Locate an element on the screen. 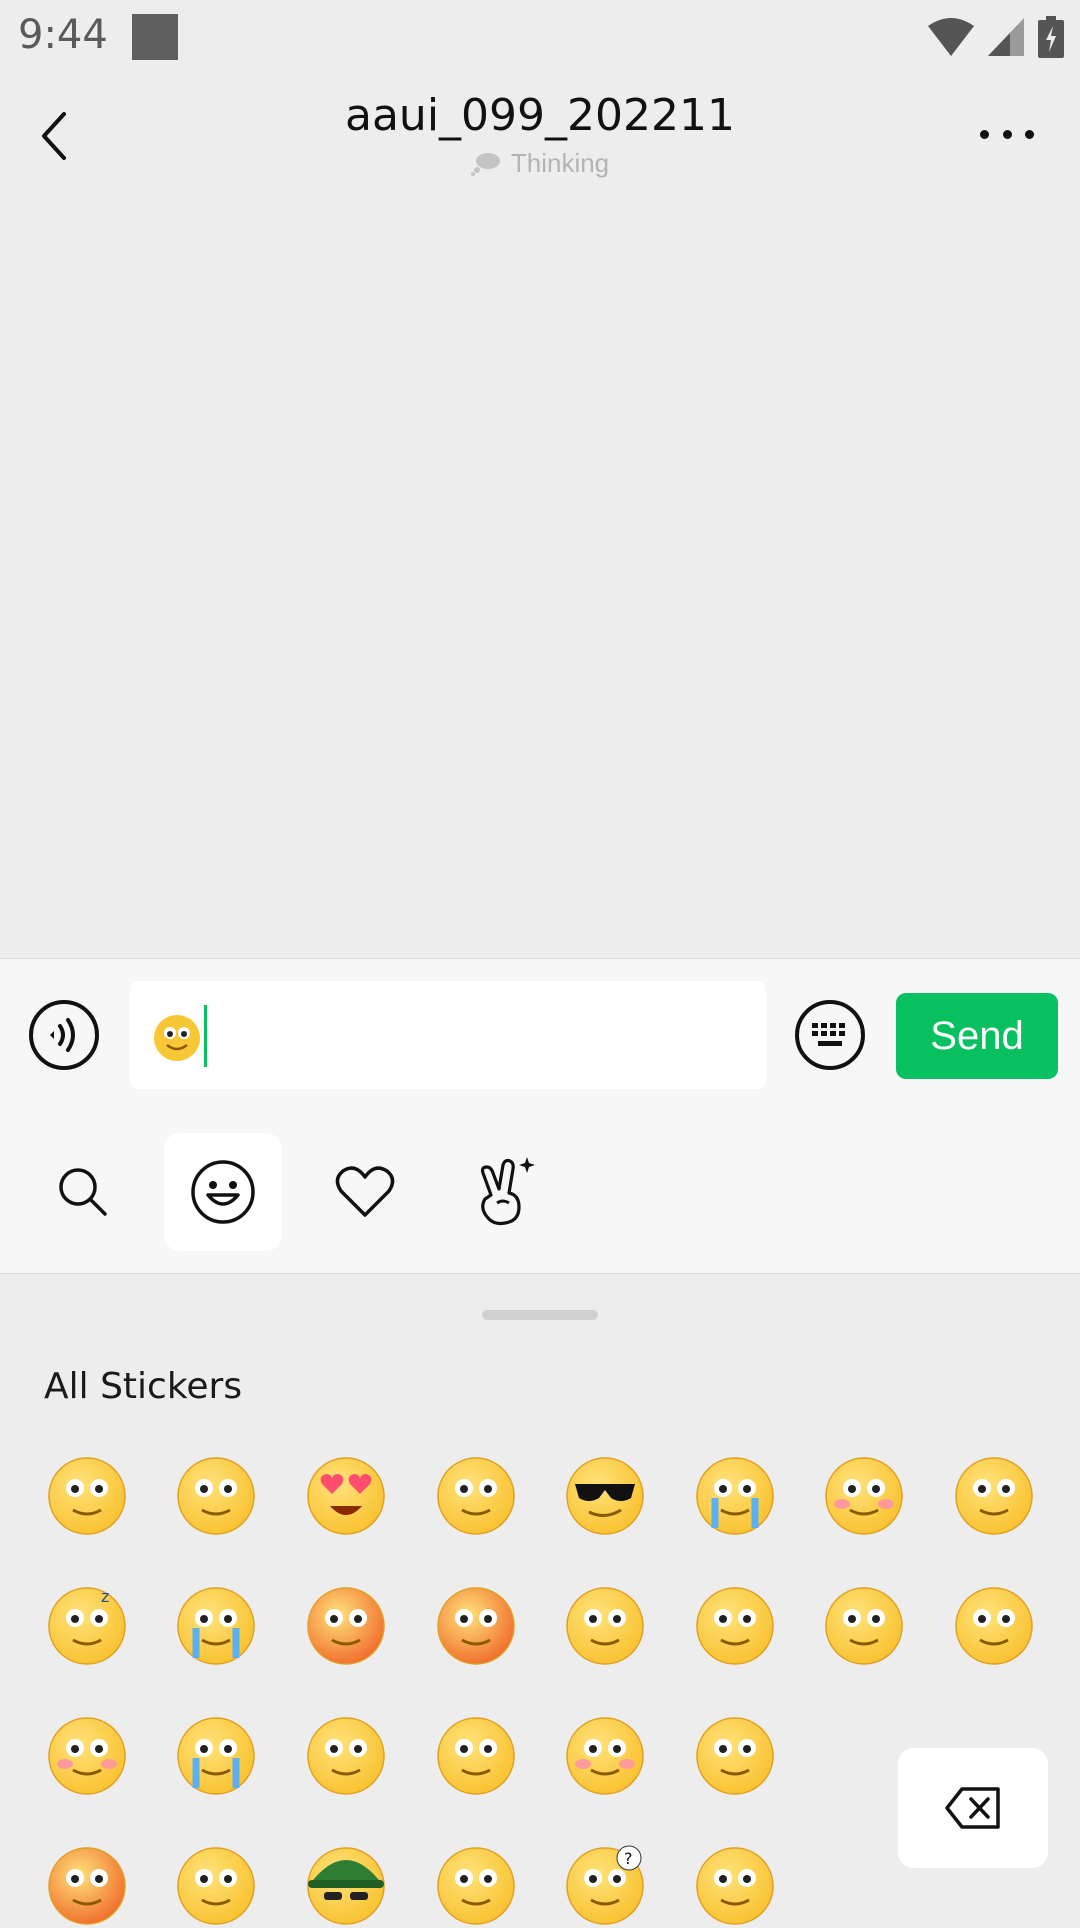  backspace-icon is located at coordinates (972, 1808).